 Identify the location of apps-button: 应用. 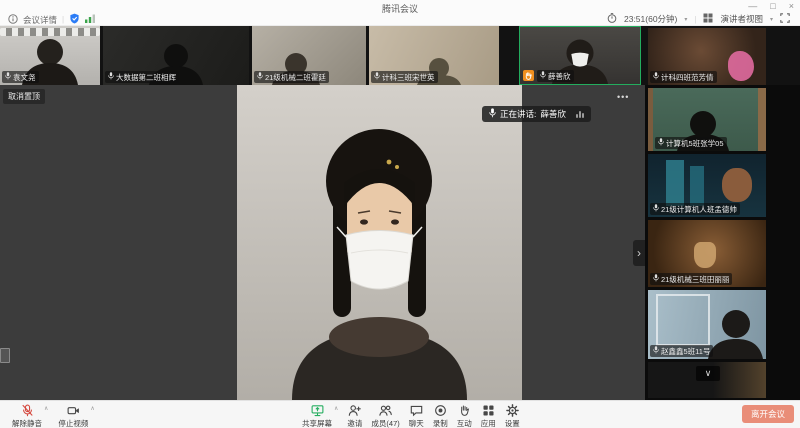
(488, 416).